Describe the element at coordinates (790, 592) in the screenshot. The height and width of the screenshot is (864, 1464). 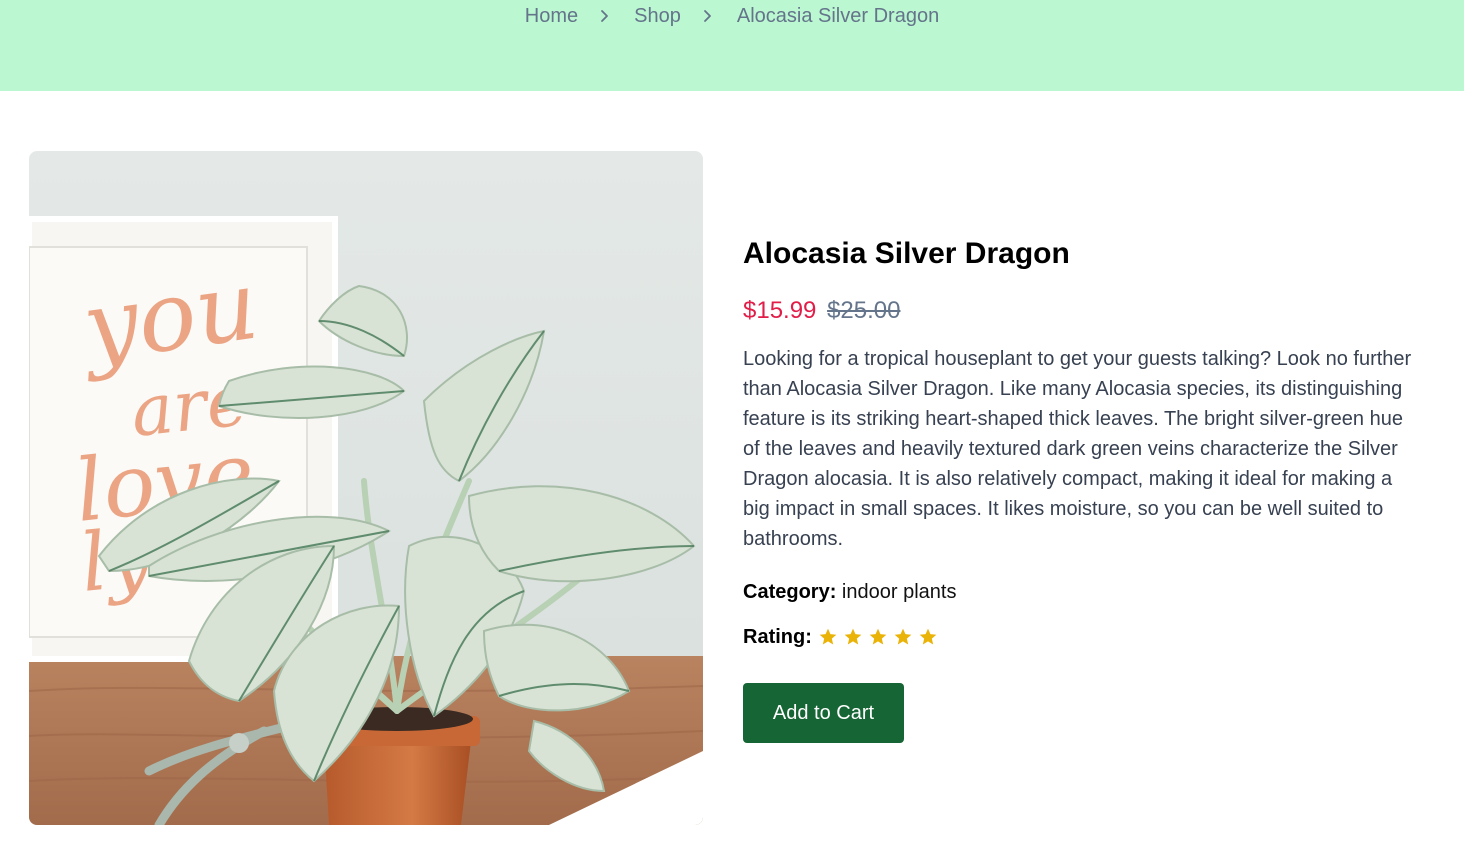
I see `category-label: Category:` at that location.